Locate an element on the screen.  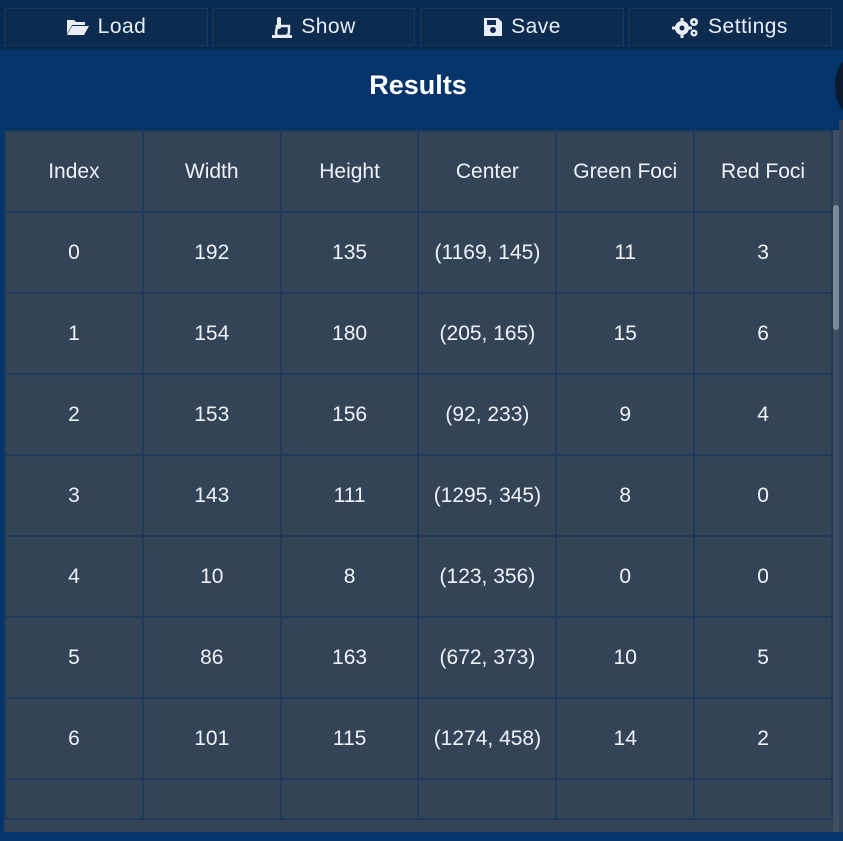
floppy-disk-icon is located at coordinates (493, 27).